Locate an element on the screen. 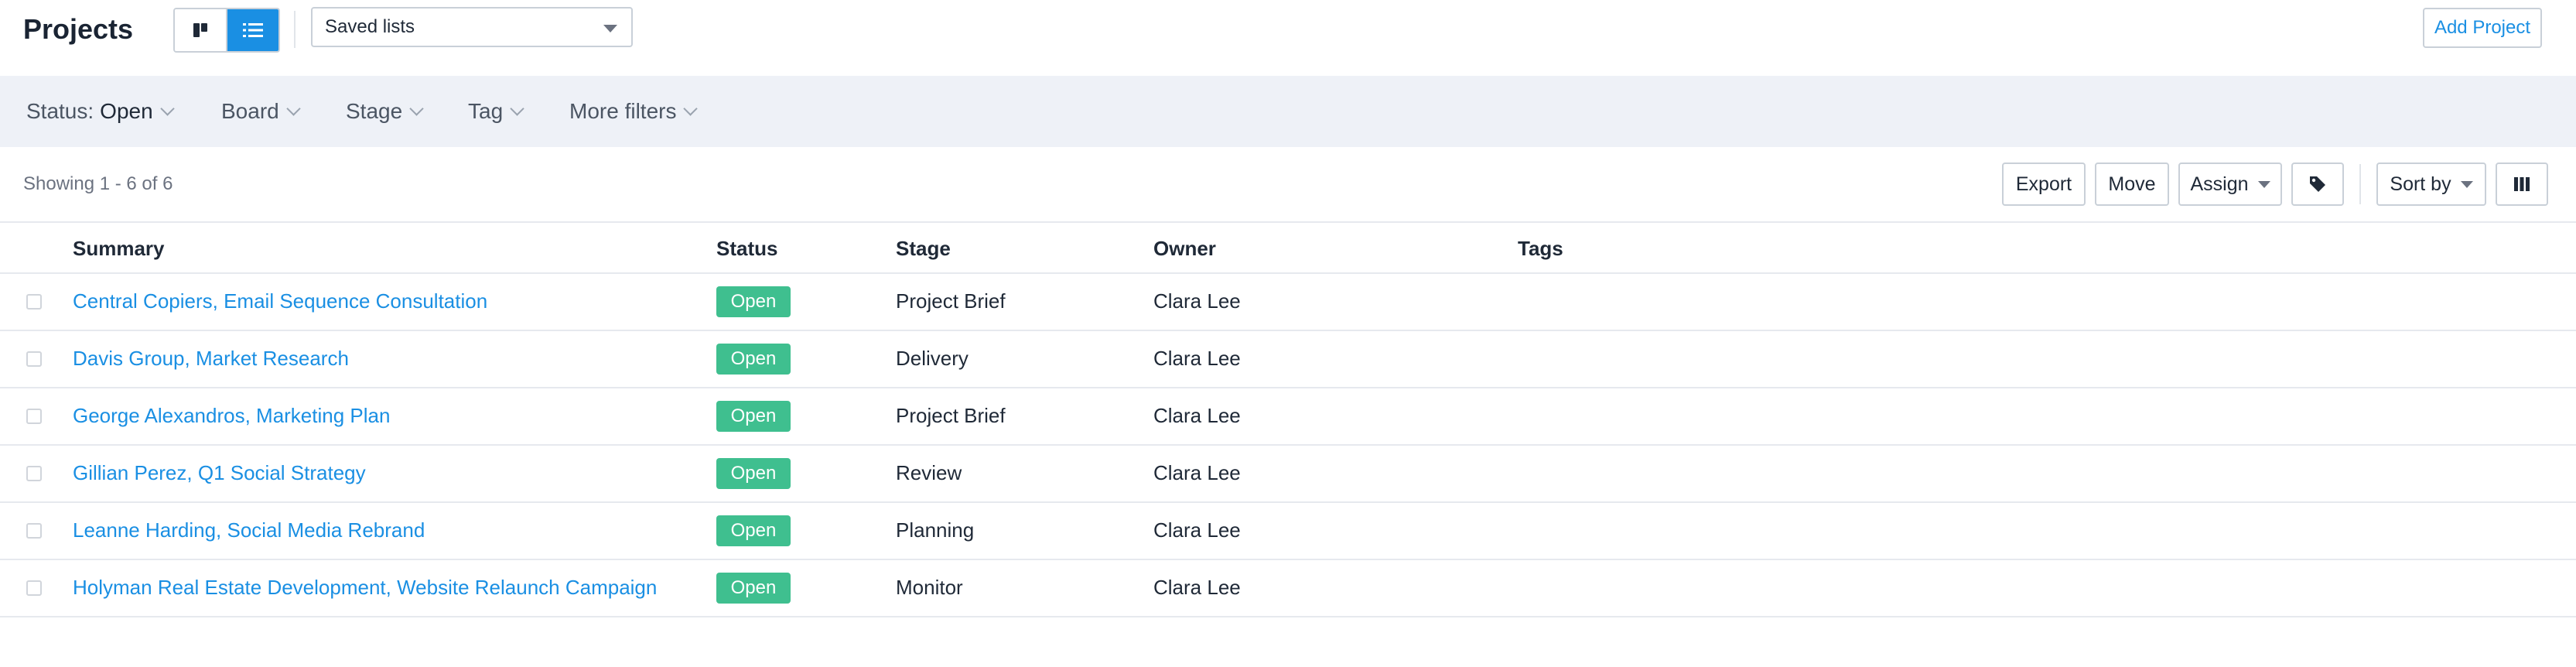 This screenshot has height=667, width=2576. board-view-icon is located at coordinates (200, 30).